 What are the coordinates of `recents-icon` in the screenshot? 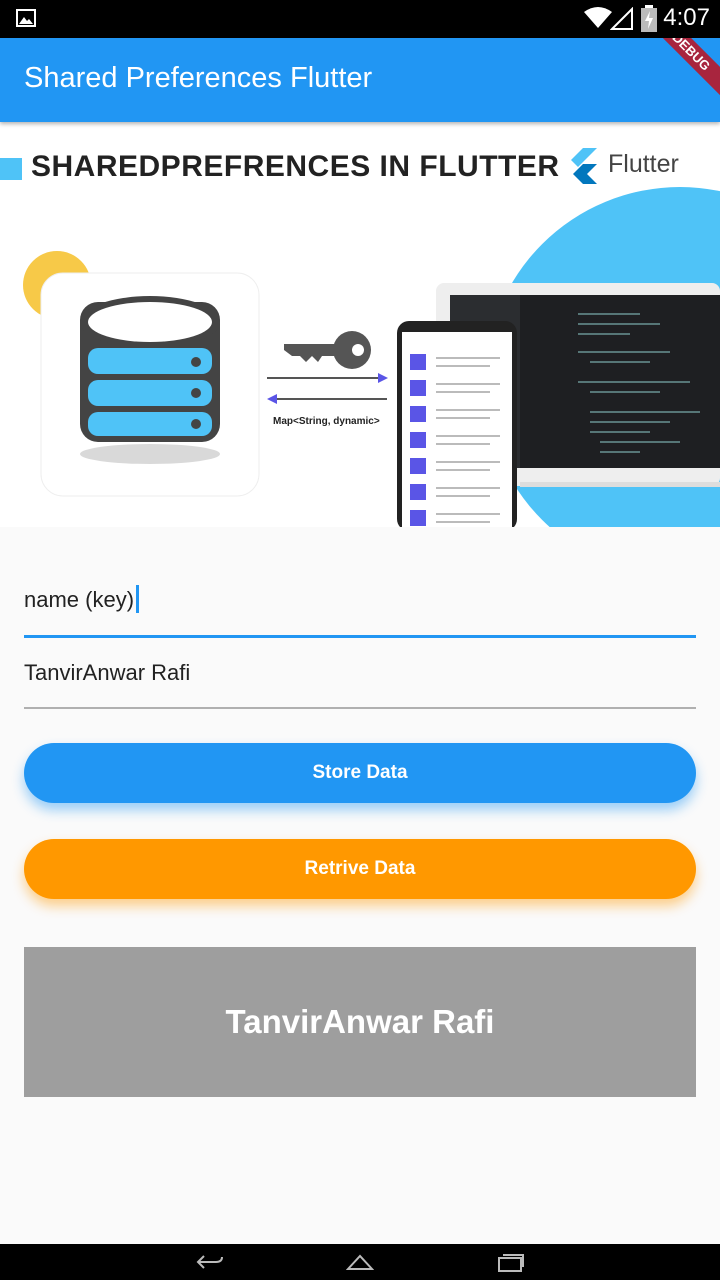 It's located at (511, 1262).